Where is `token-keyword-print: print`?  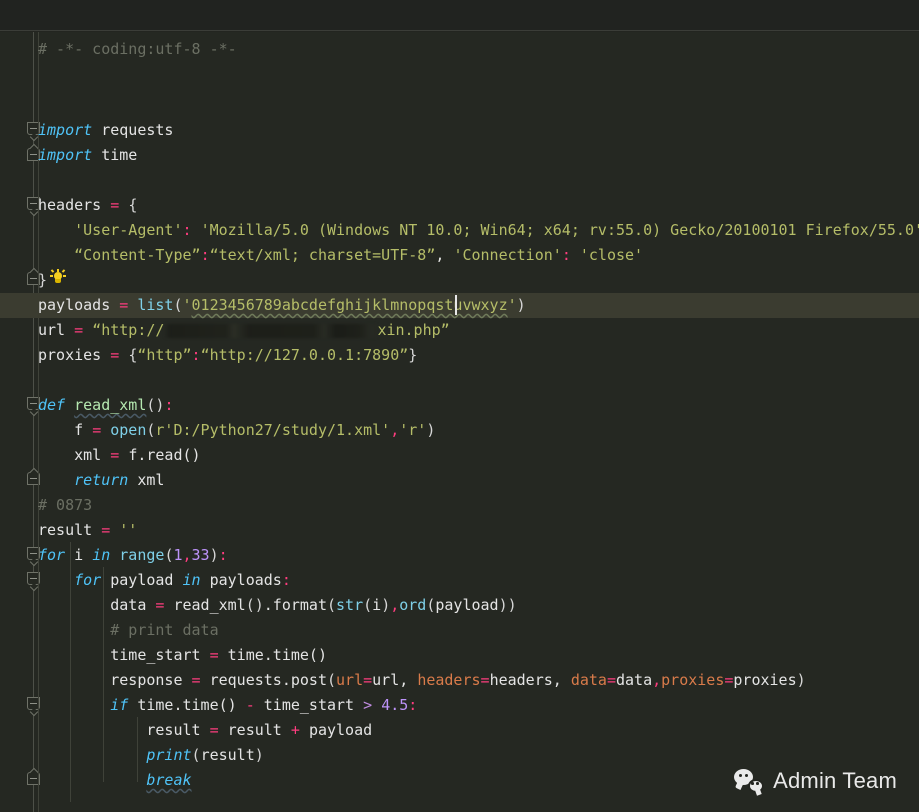 token-keyword-print: print is located at coordinates (169, 755).